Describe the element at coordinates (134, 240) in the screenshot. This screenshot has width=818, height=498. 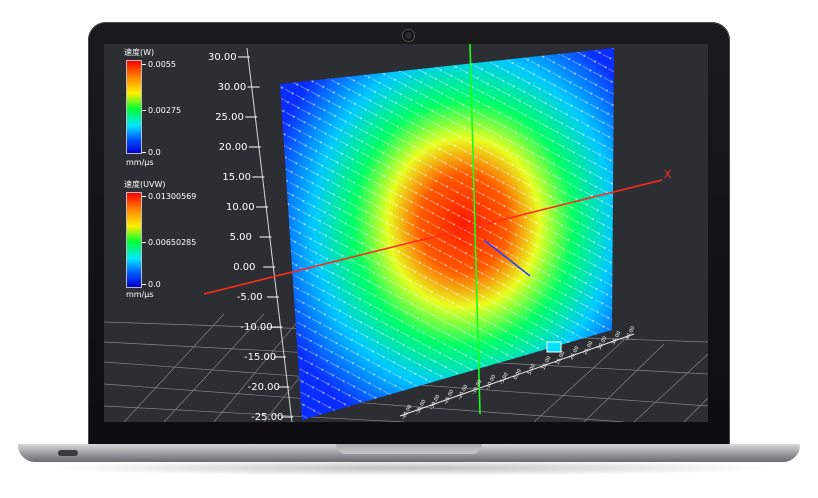
I see `legend-uvw-colorbar` at that location.